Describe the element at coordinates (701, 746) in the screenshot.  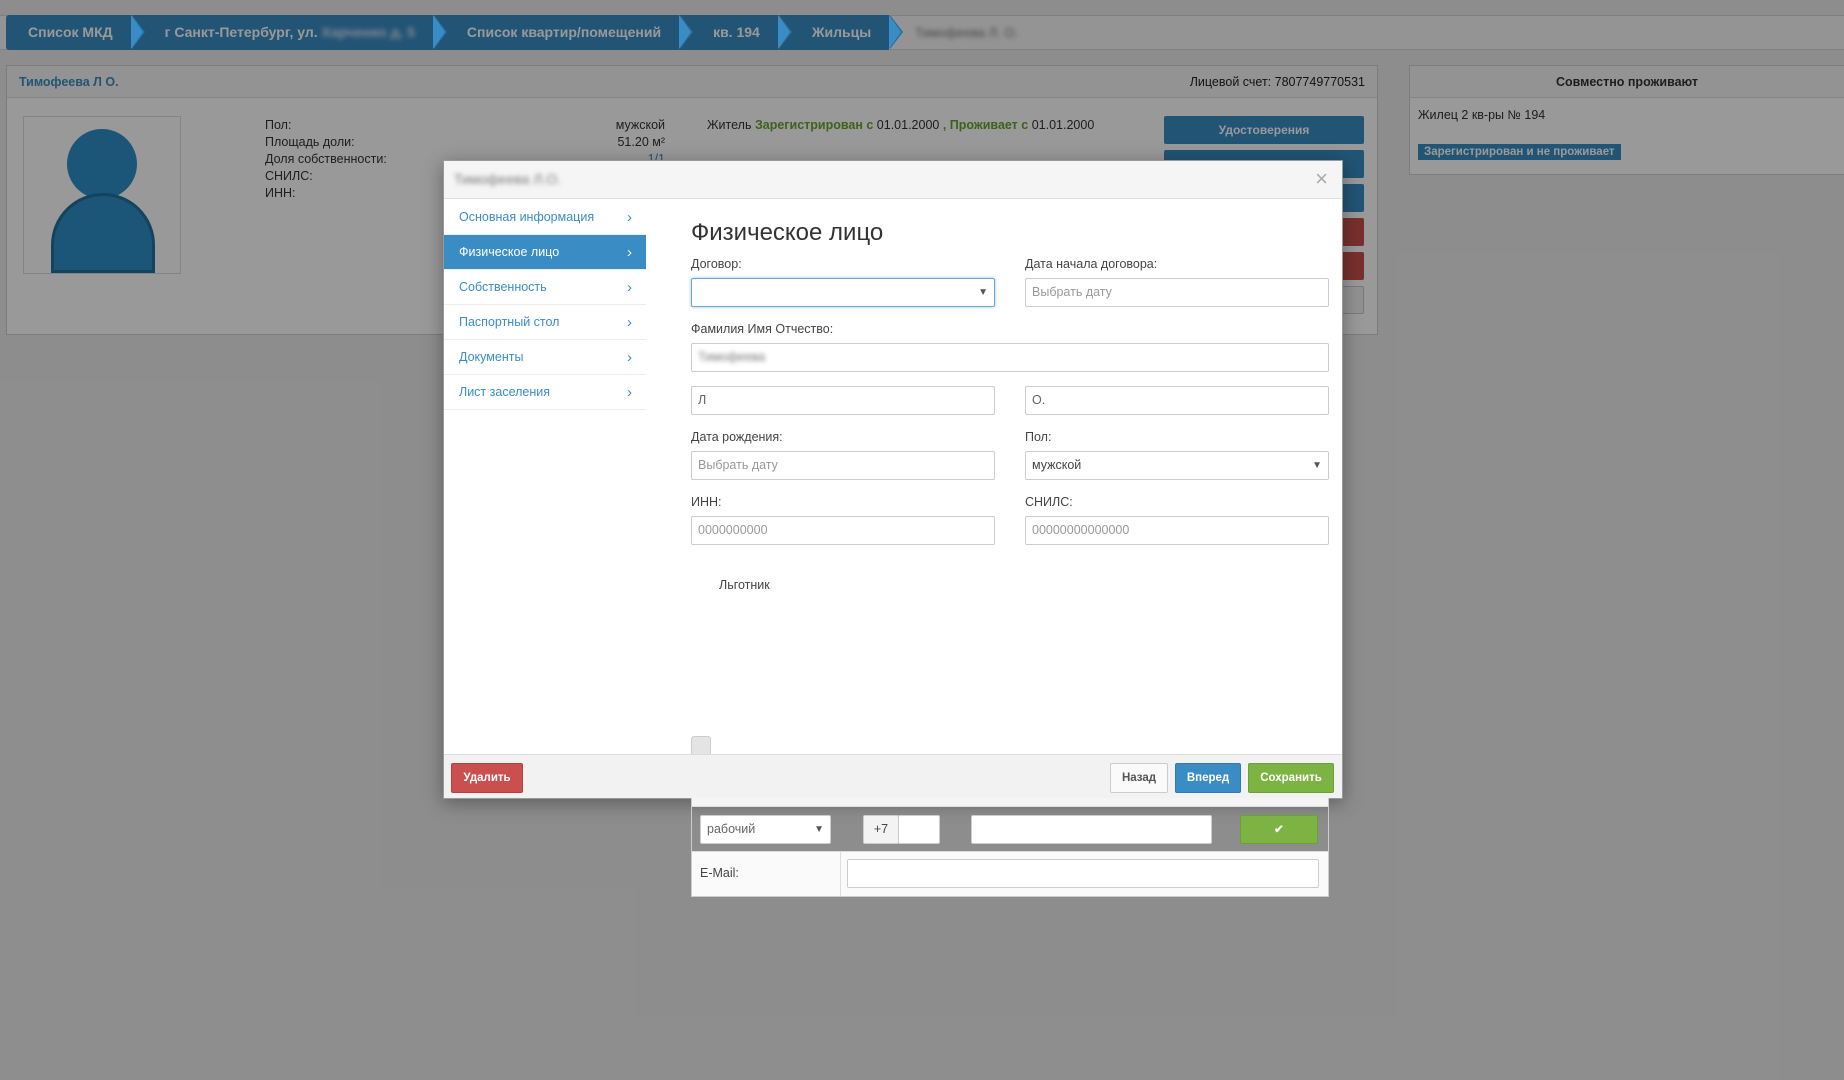
I see `beneficiary-checkbox` at that location.